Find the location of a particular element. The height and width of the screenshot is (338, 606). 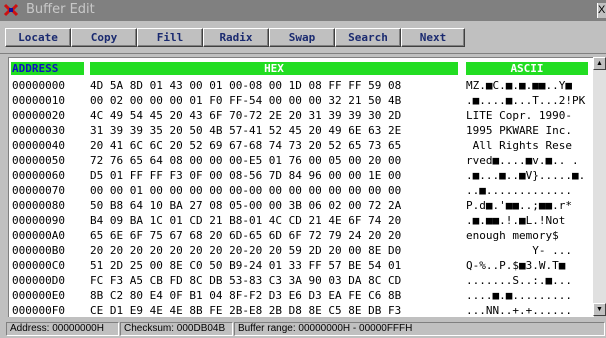

row-address: 000000C0 is located at coordinates (48, 265).